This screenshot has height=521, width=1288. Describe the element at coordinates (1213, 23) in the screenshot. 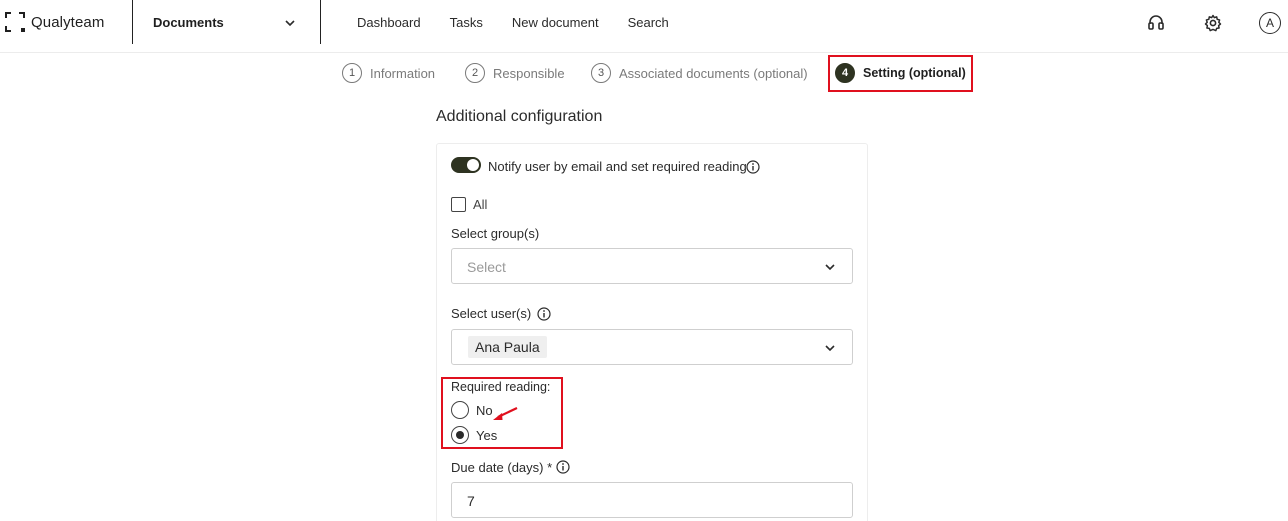

I see `gear-icon` at that location.